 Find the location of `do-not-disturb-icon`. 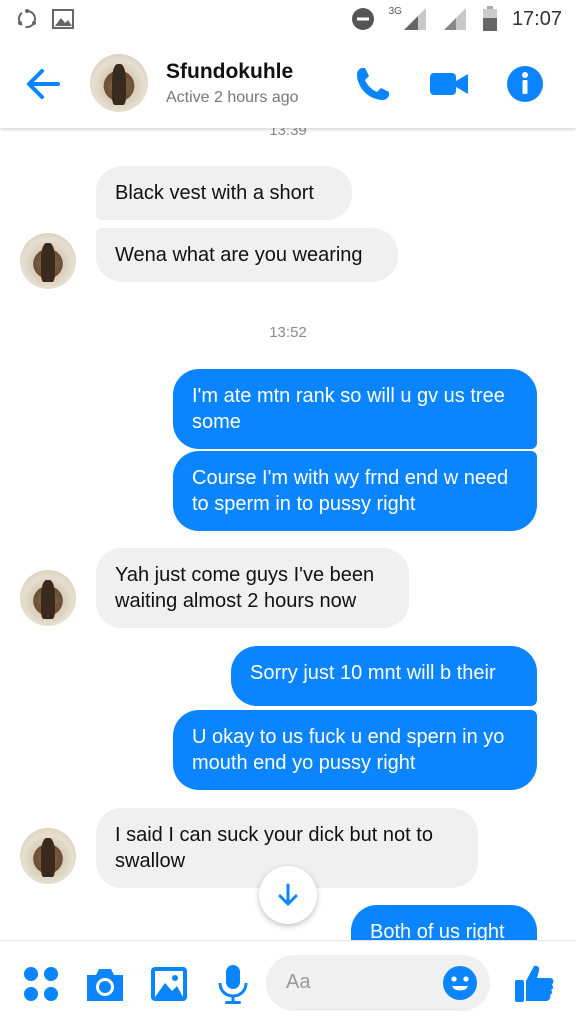

do-not-disturb-icon is located at coordinates (362, 19).